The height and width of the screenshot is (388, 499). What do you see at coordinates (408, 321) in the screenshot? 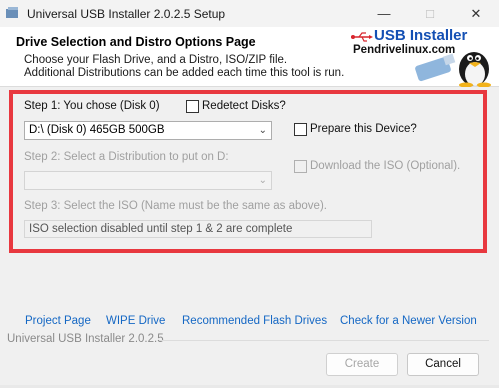
I see `check-newer-version-link: Check for a Newer Version` at bounding box center [408, 321].